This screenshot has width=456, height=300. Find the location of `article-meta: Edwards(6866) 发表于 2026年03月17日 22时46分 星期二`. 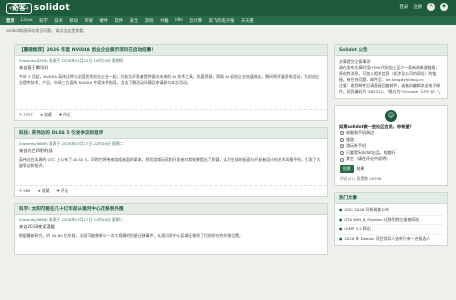

article-meta: Edwards(6866) 发表于 2026年03月17日 22时46分 星期二 is located at coordinates (71, 143).